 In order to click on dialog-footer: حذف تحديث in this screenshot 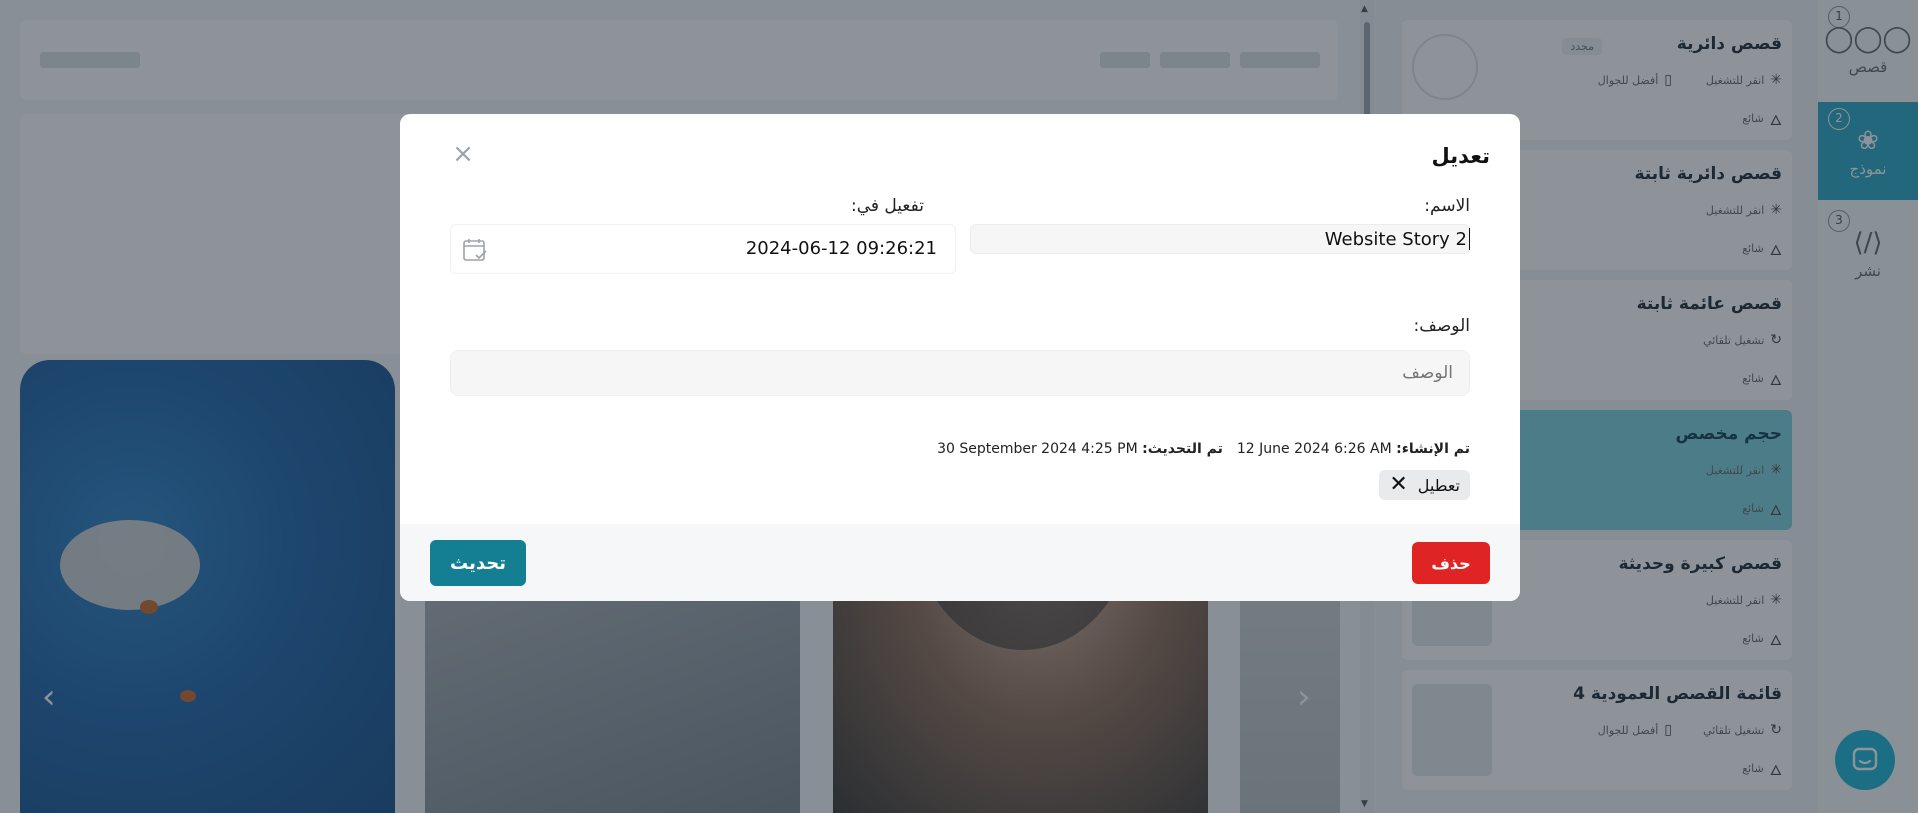, I will do `click(960, 562)`.